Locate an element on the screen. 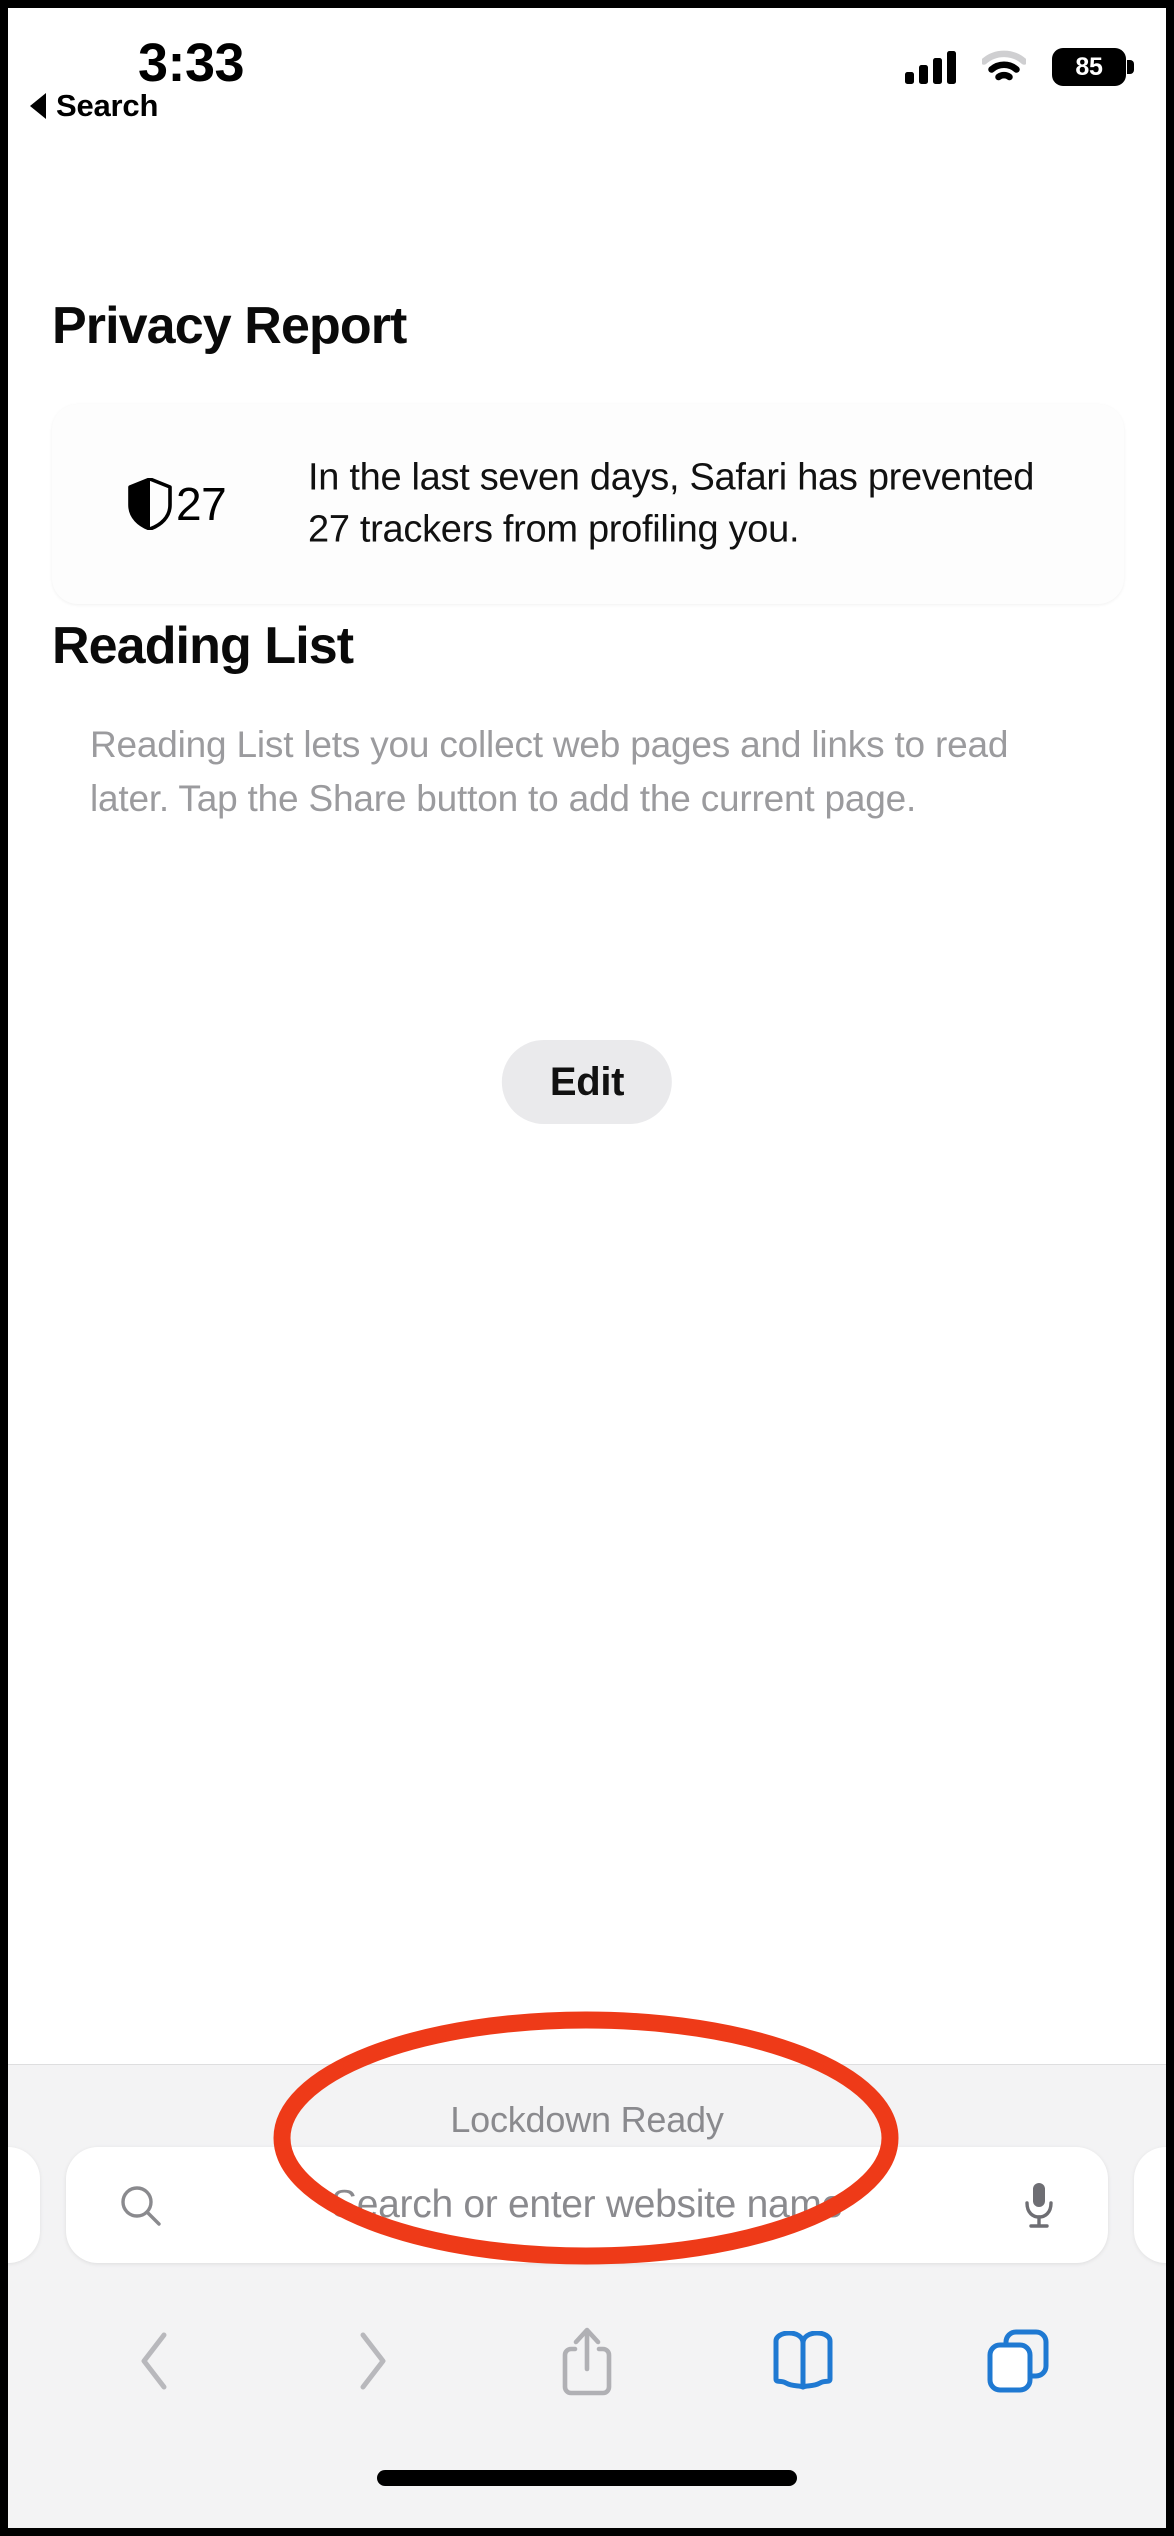  tracker-stat: 27 is located at coordinates (177, 504).